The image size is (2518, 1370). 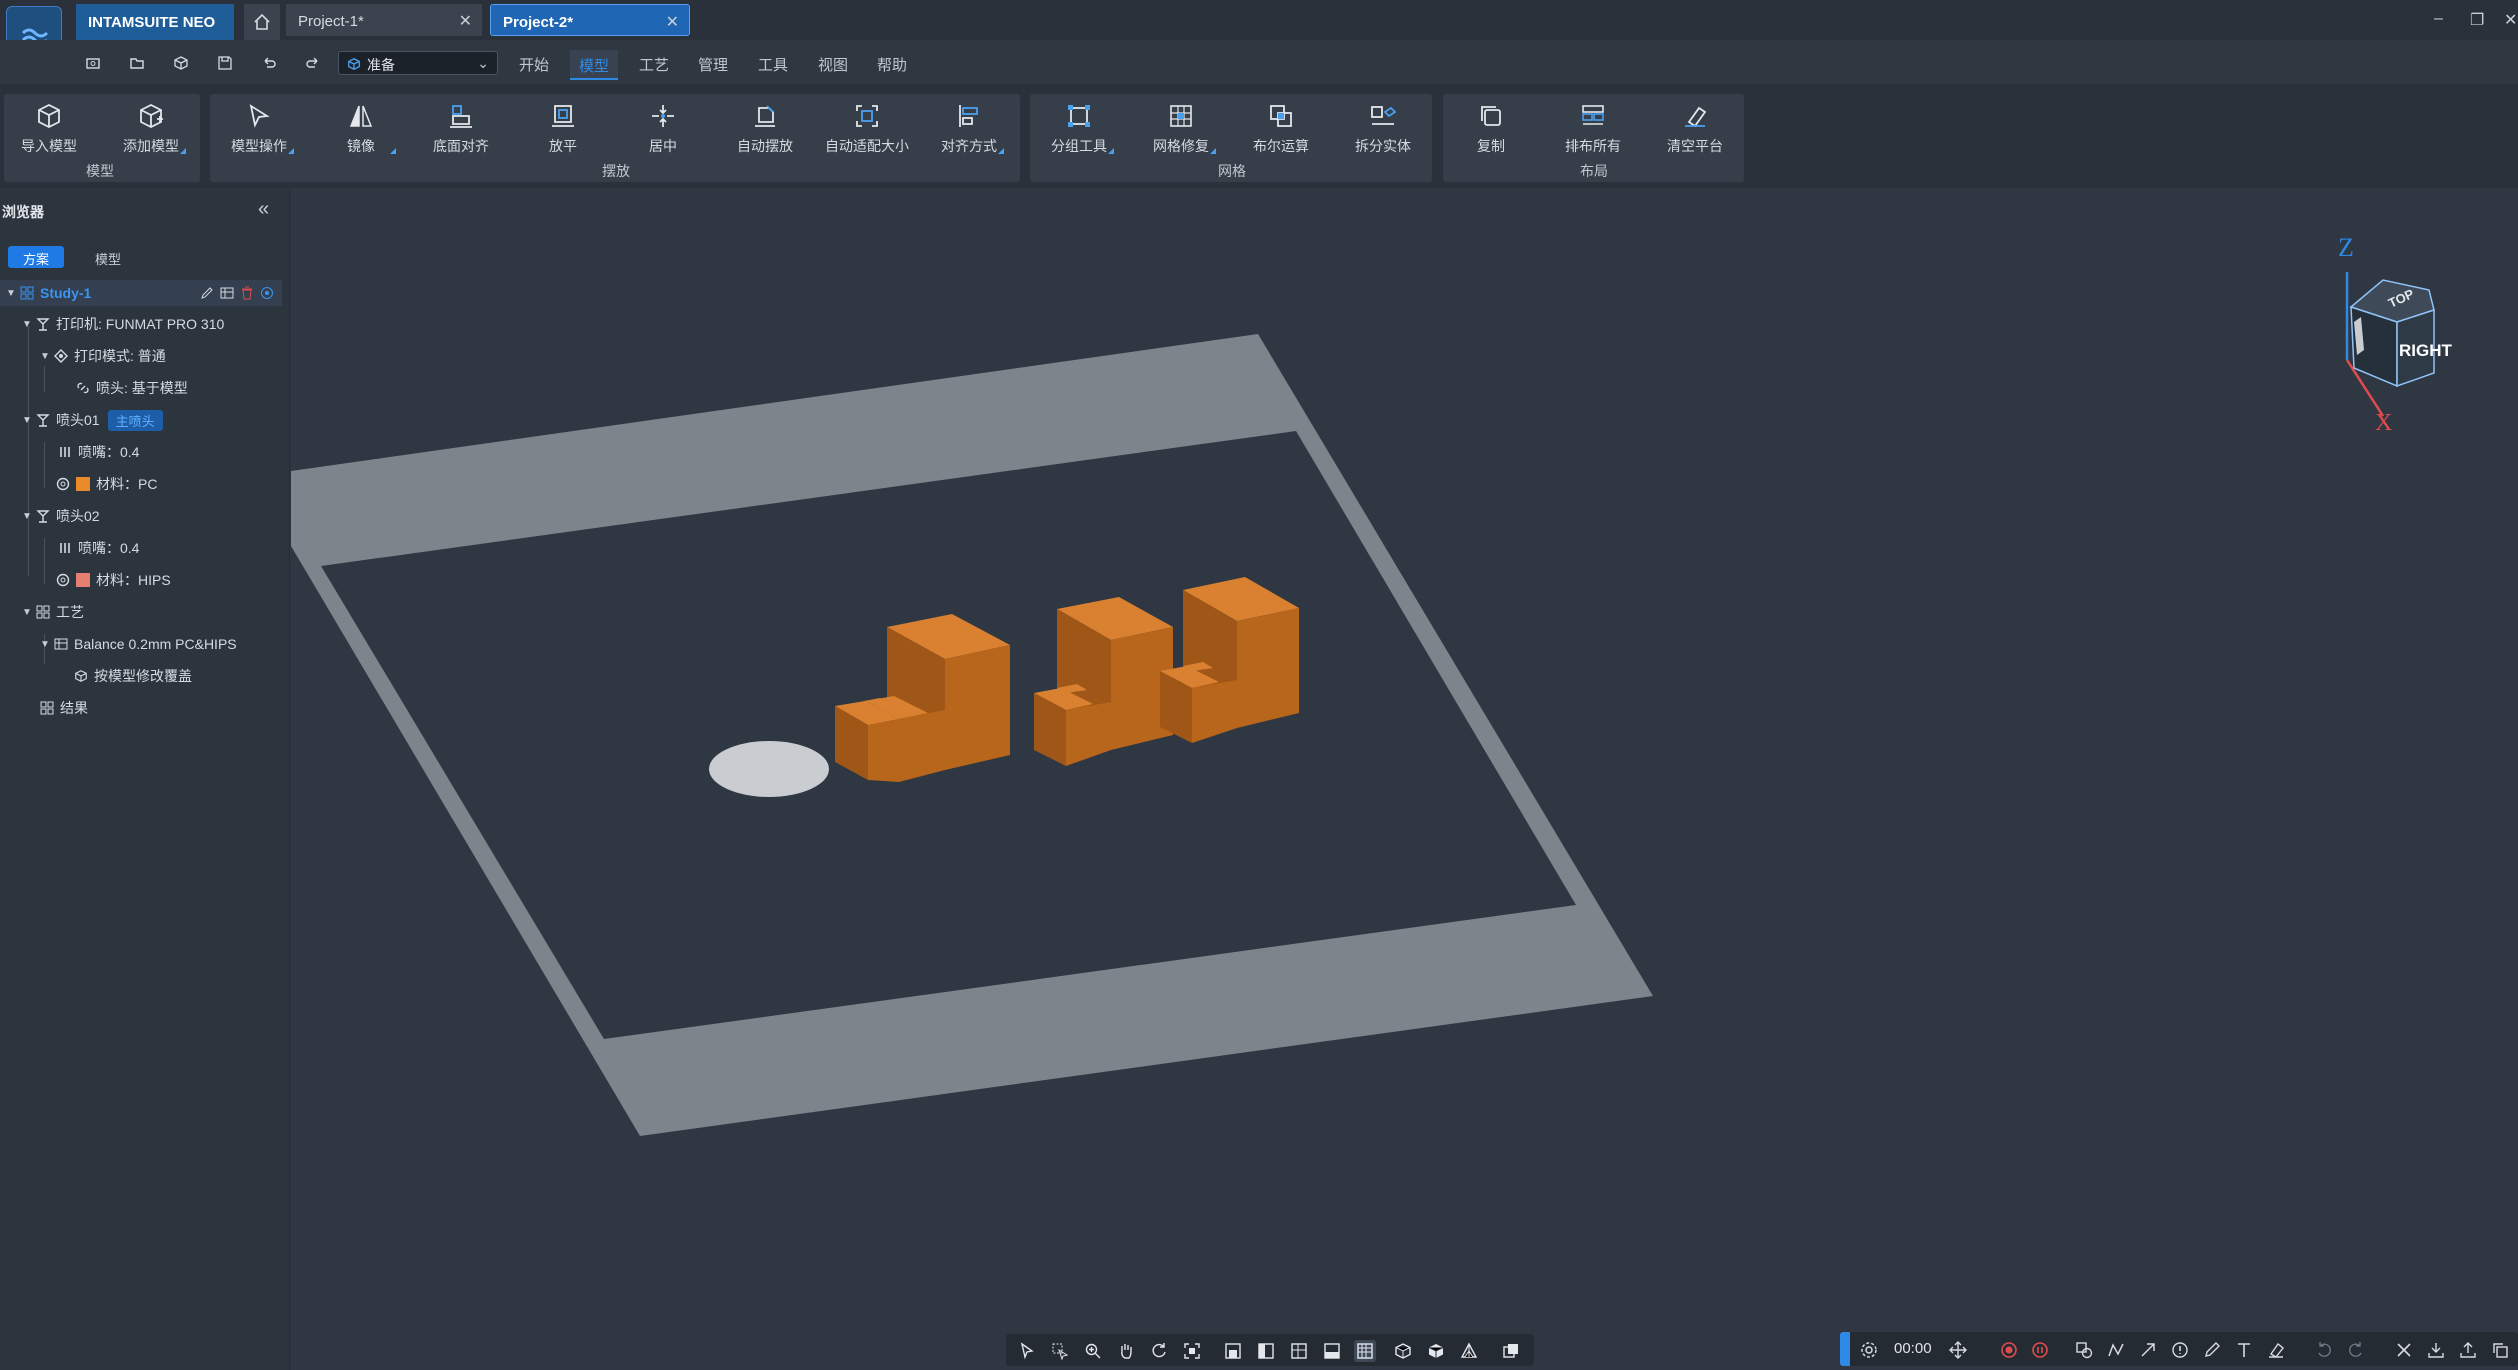 What do you see at coordinates (969, 130) in the screenshot?
I see `align-mode-button: 对齐方式` at bounding box center [969, 130].